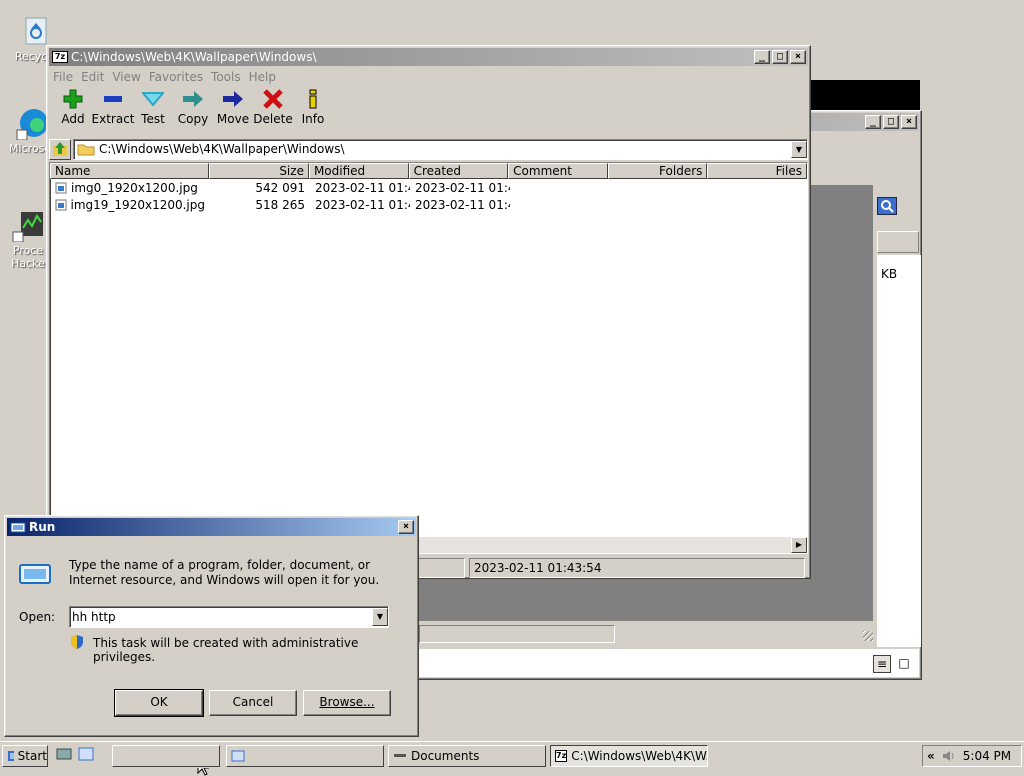 Image resolution: width=1024 pixels, height=776 pixels. I want to click on file-name: img0_1920x1200.jpg, so click(134, 187).